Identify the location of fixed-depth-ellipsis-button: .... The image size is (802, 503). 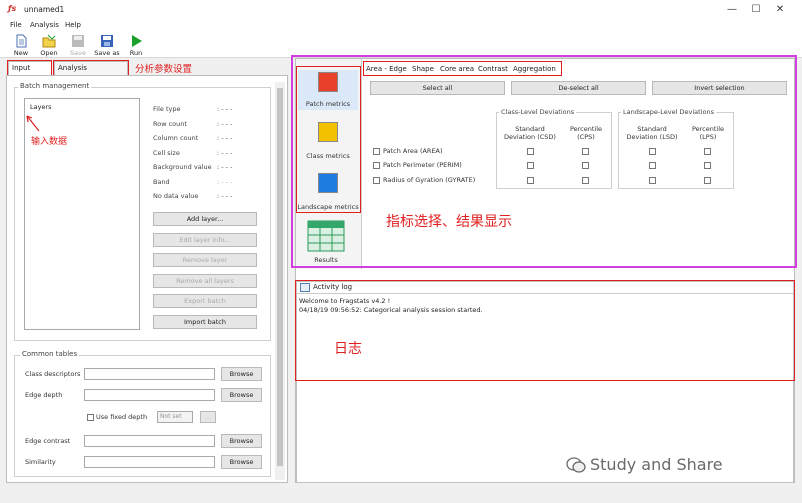
(208, 417).